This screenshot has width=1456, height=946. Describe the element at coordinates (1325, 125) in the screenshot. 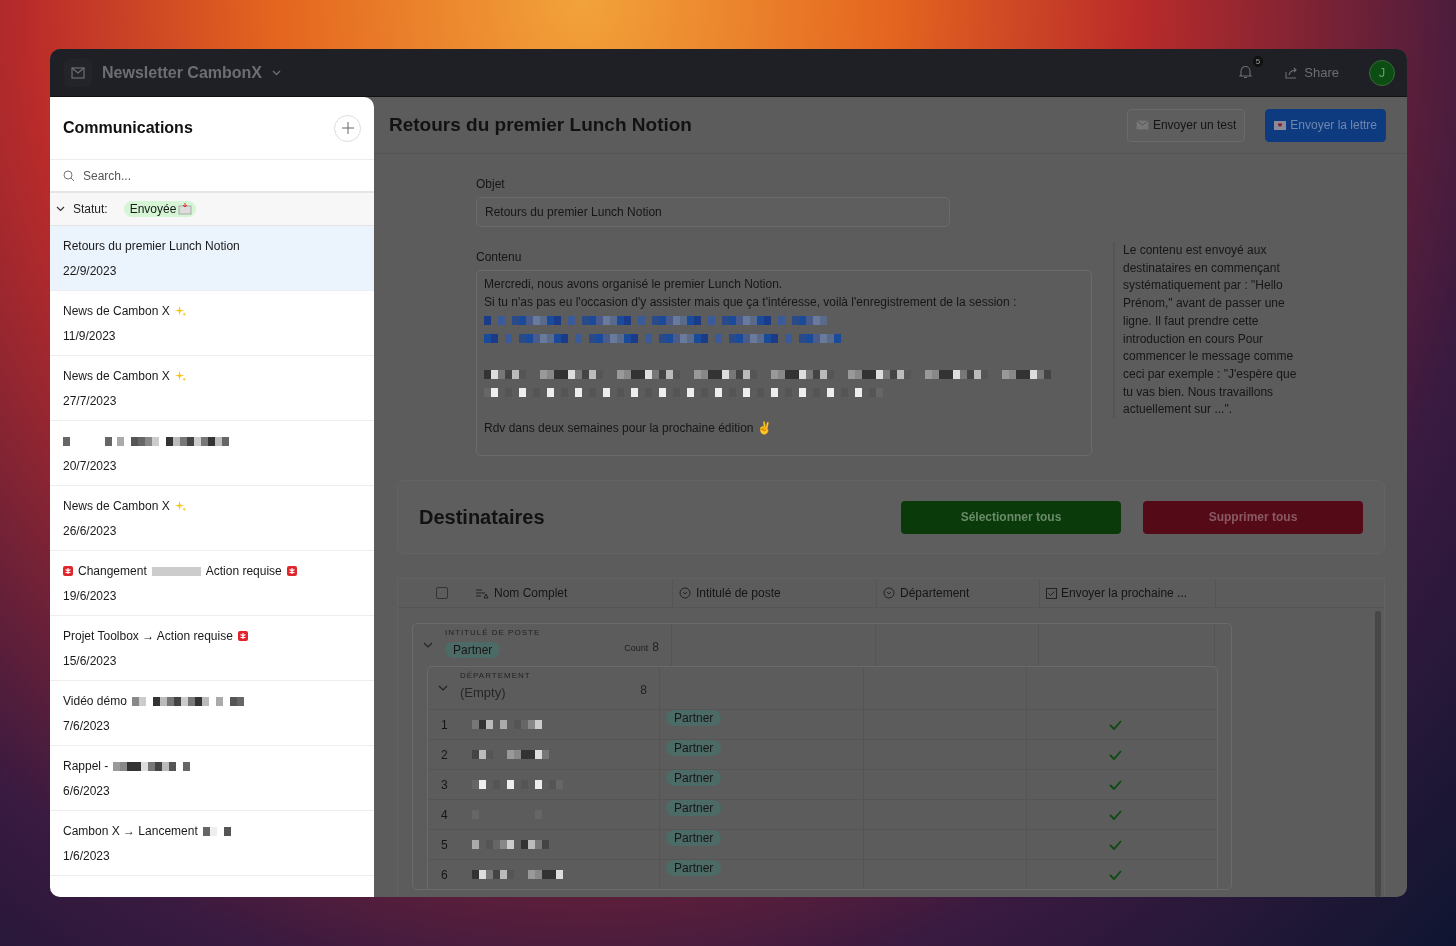

I see `send-letter-button: Envoyer la lettre` at that location.